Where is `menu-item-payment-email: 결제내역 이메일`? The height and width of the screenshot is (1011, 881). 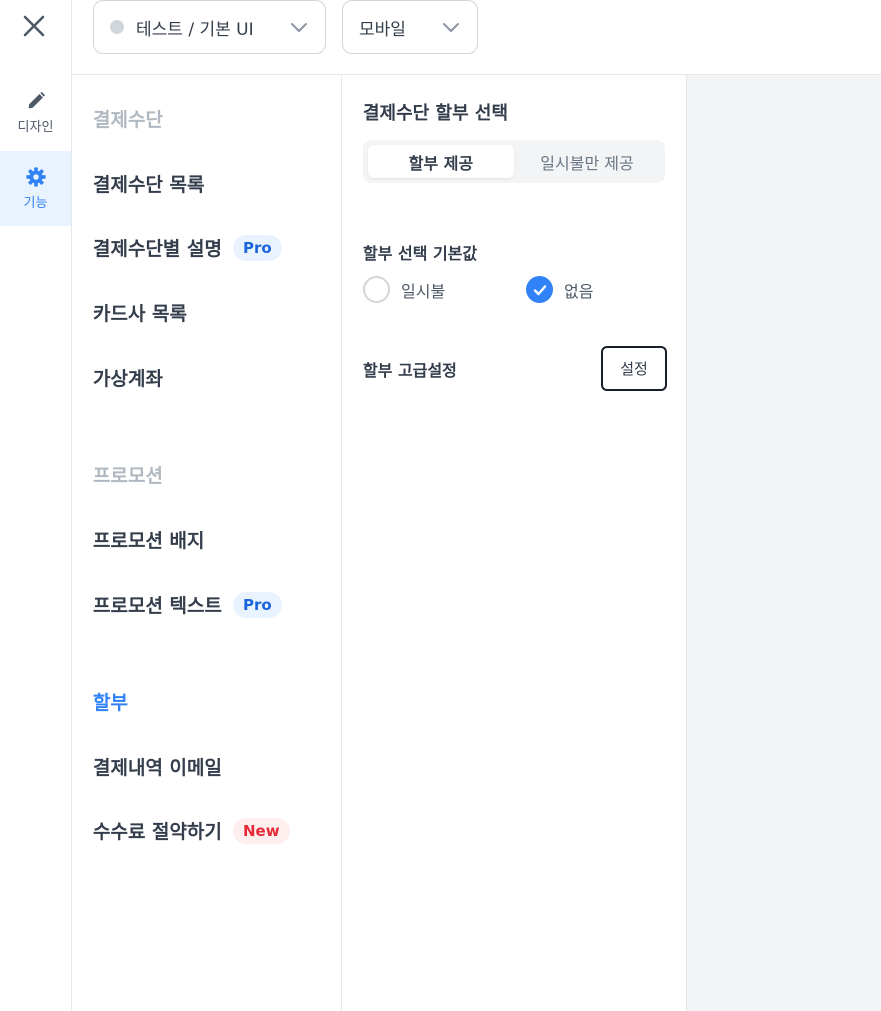 menu-item-payment-email: 결제내역 이메일 is located at coordinates (157, 766).